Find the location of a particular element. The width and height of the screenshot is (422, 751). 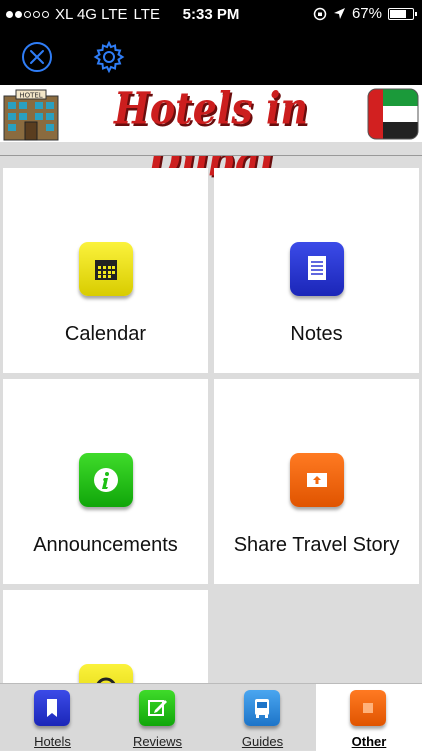

calendar-tile: Calendar is located at coordinates (105, 270).